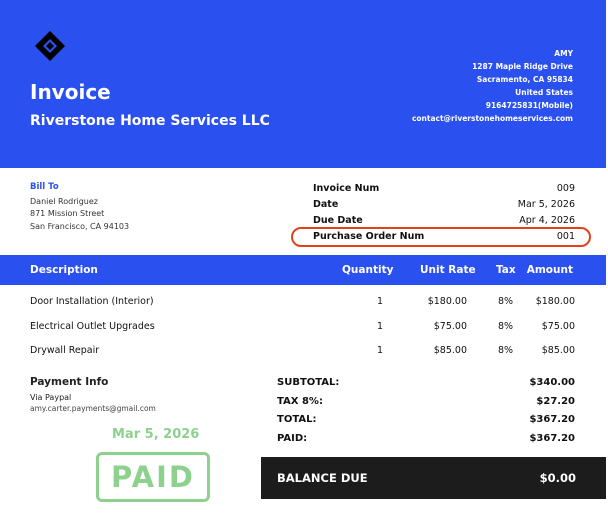 The image size is (608, 527). I want to click on totals-row: TAX 8%: $27.20, so click(426, 402).